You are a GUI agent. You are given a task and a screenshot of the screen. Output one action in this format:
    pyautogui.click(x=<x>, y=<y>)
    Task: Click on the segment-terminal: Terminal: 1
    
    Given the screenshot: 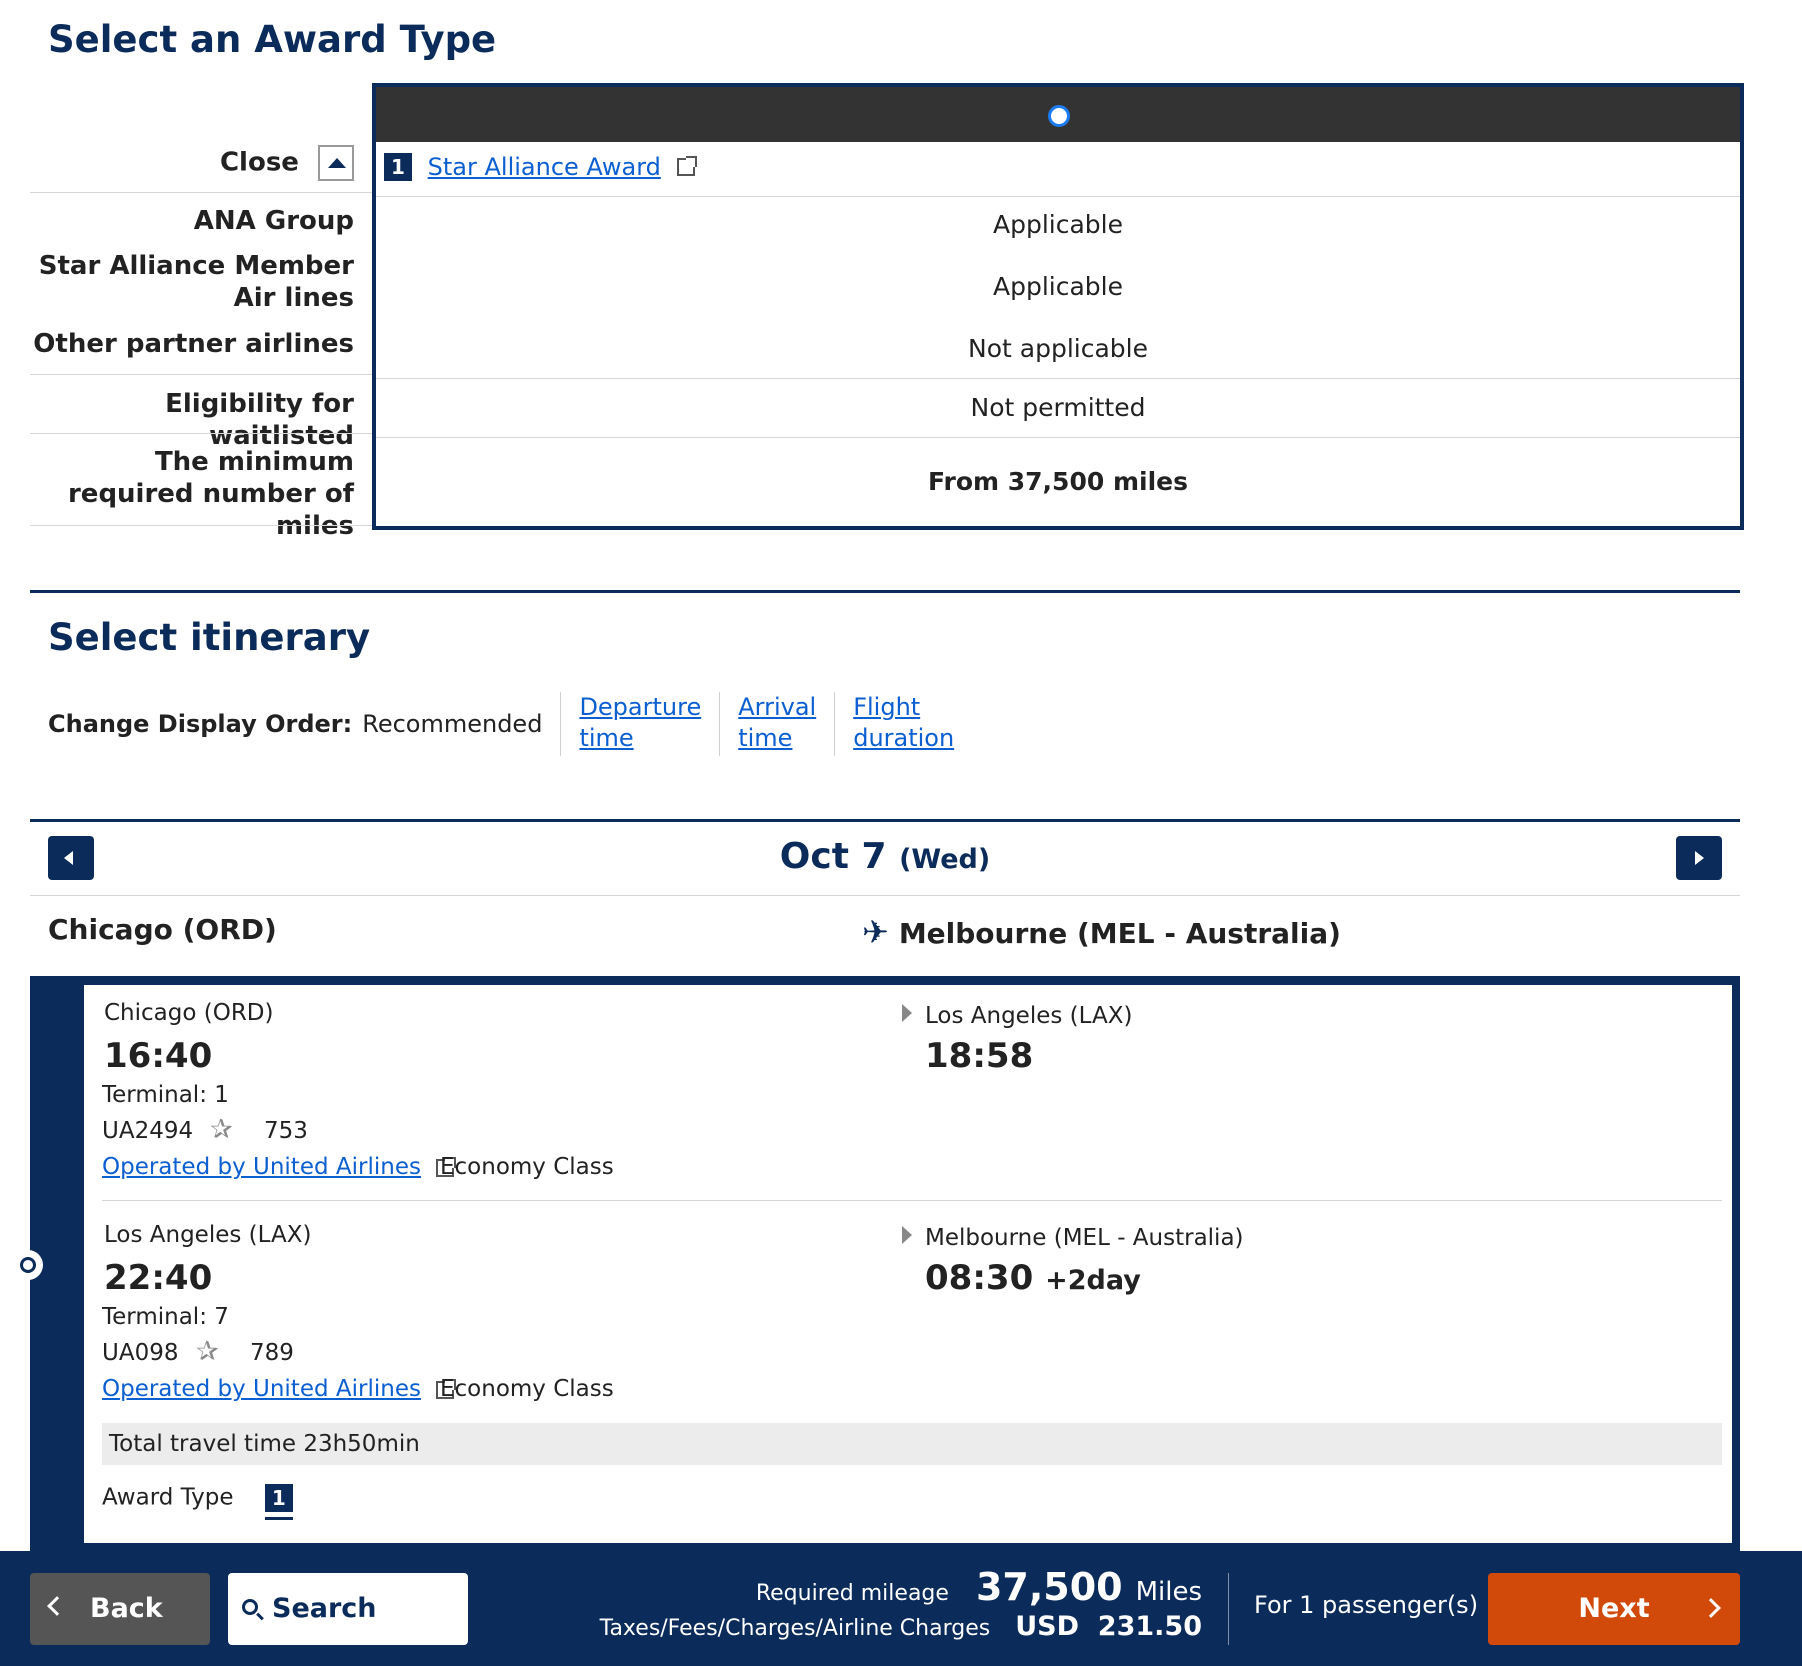 What is the action you would take?
    pyautogui.click(x=165, y=1095)
    